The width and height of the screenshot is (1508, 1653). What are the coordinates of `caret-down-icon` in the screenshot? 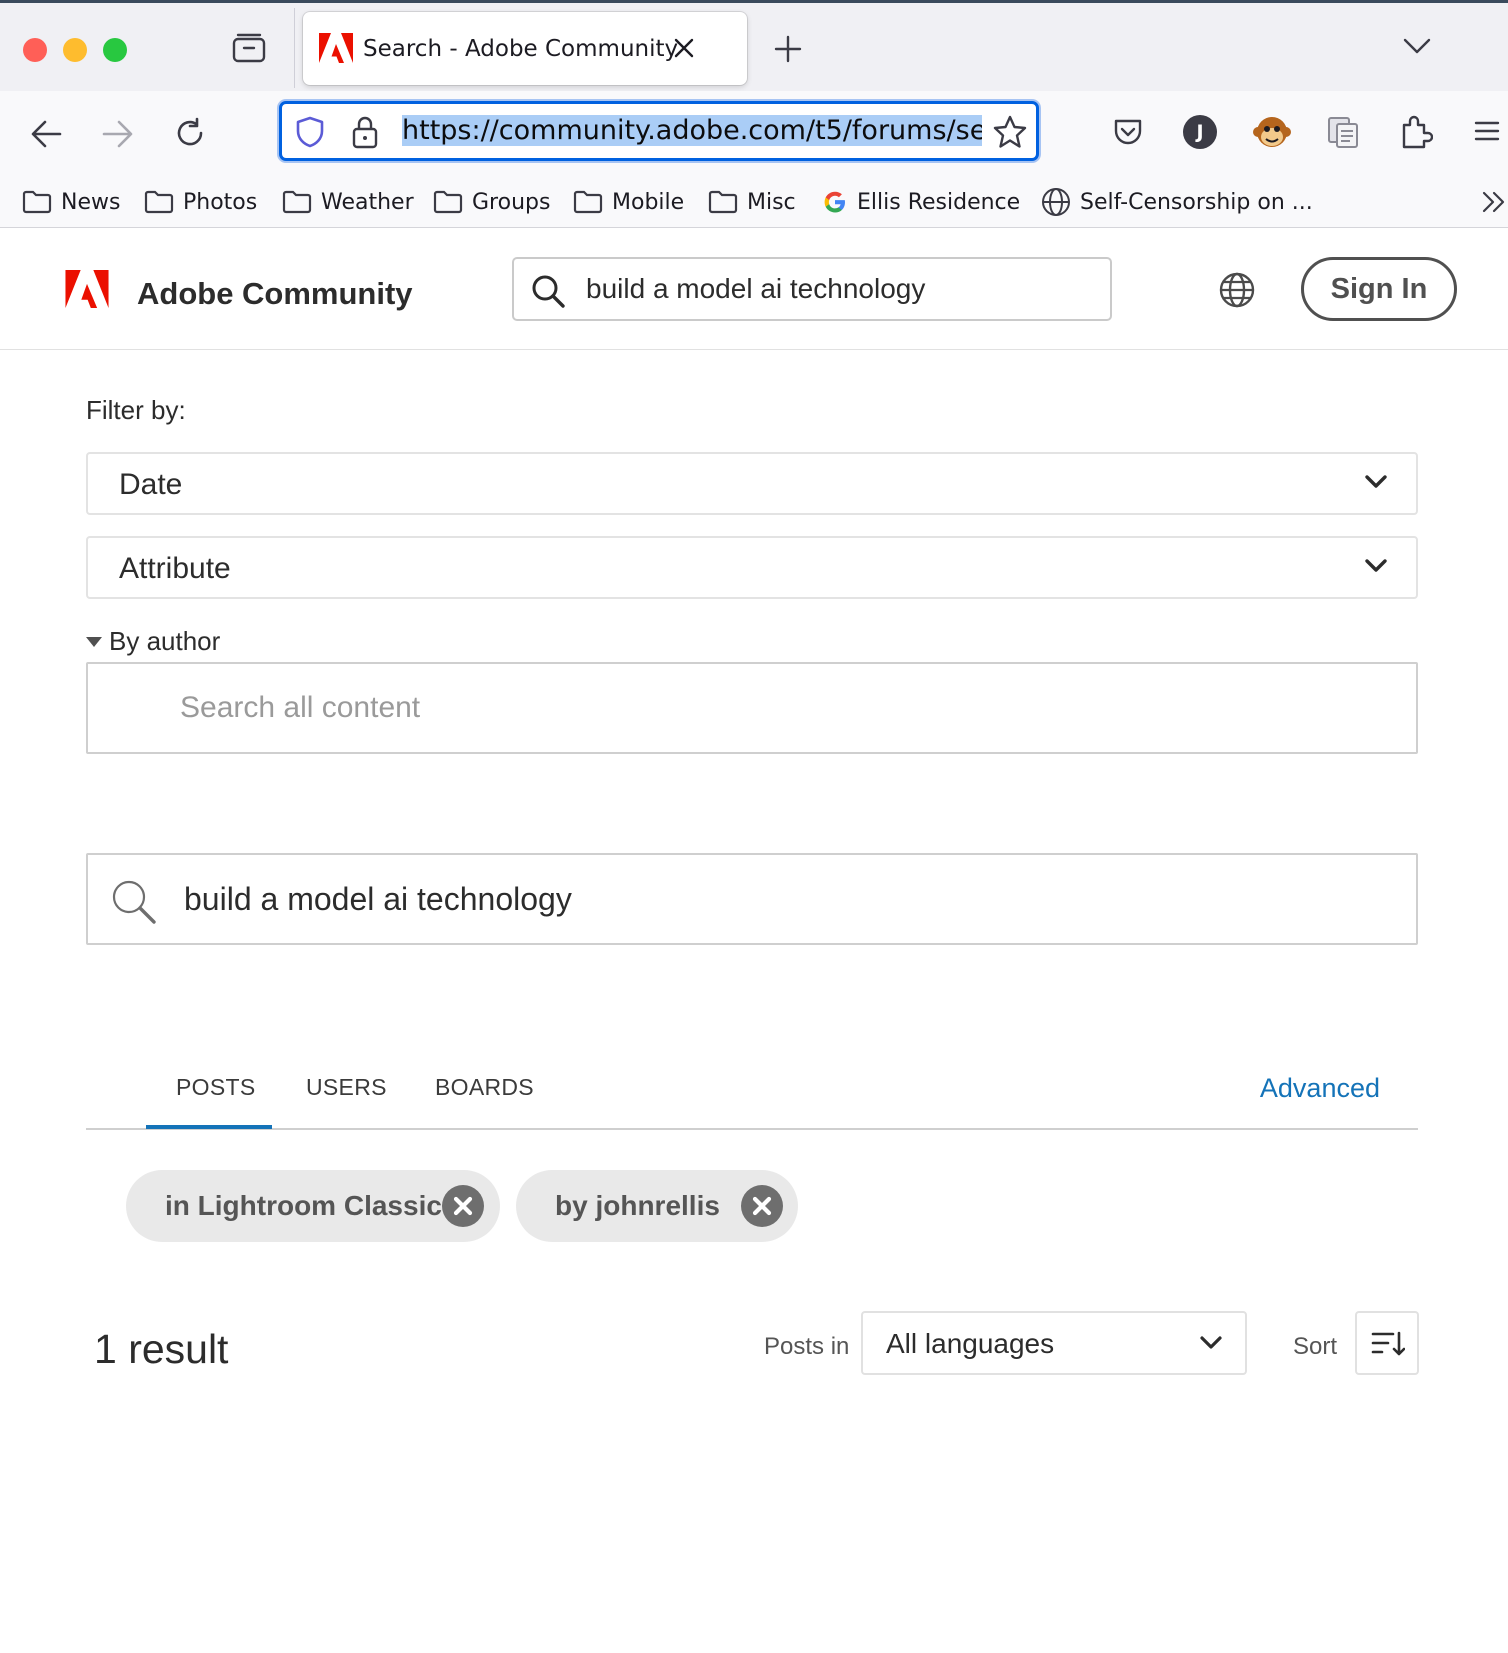 It's located at (94, 641).